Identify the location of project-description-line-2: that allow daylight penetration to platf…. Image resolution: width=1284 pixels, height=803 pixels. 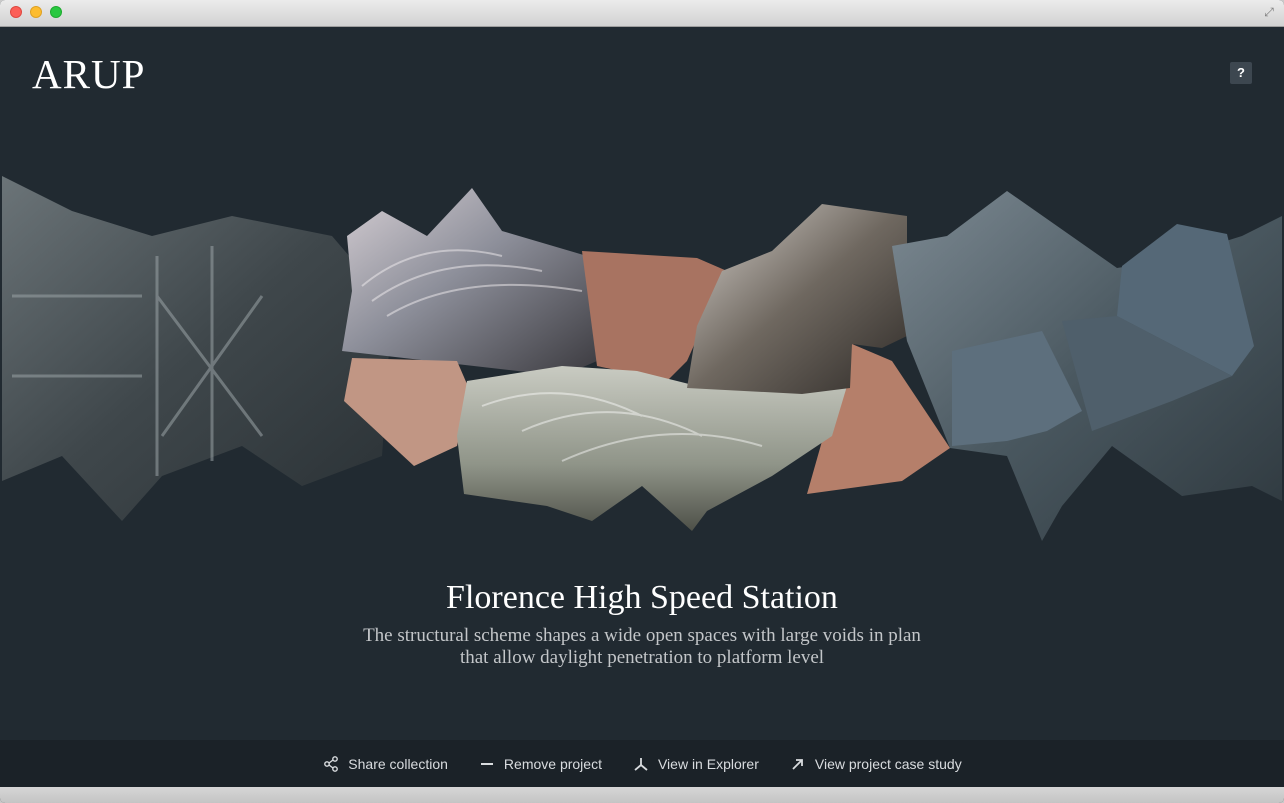
(642, 657).